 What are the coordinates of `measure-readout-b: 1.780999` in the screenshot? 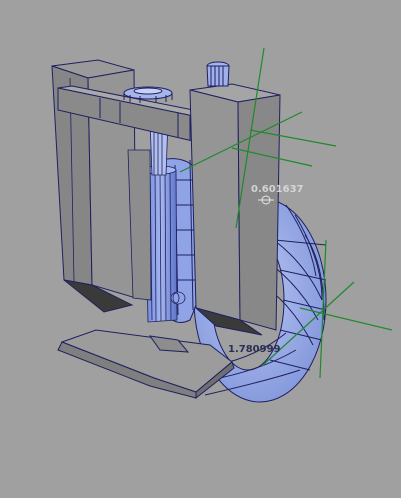 It's located at (254, 349).